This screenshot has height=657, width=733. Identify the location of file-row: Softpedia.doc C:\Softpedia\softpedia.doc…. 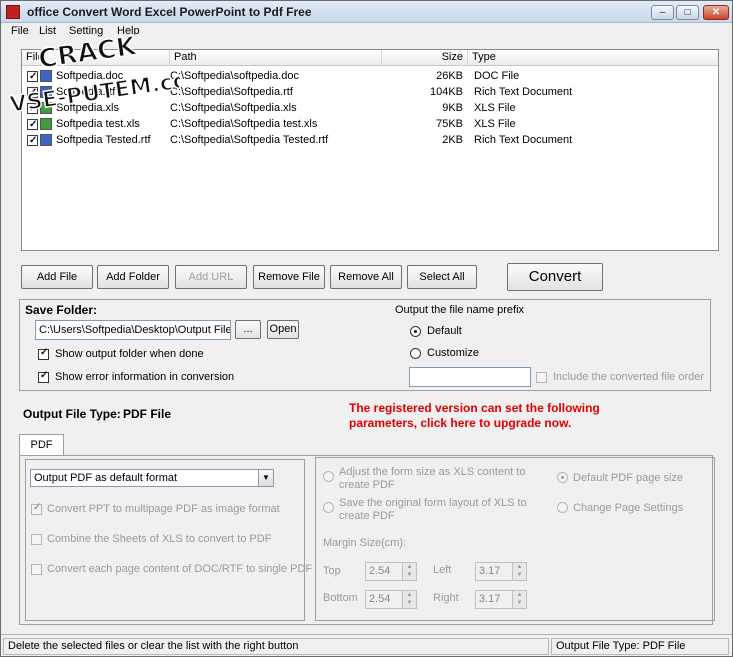
(370, 76).